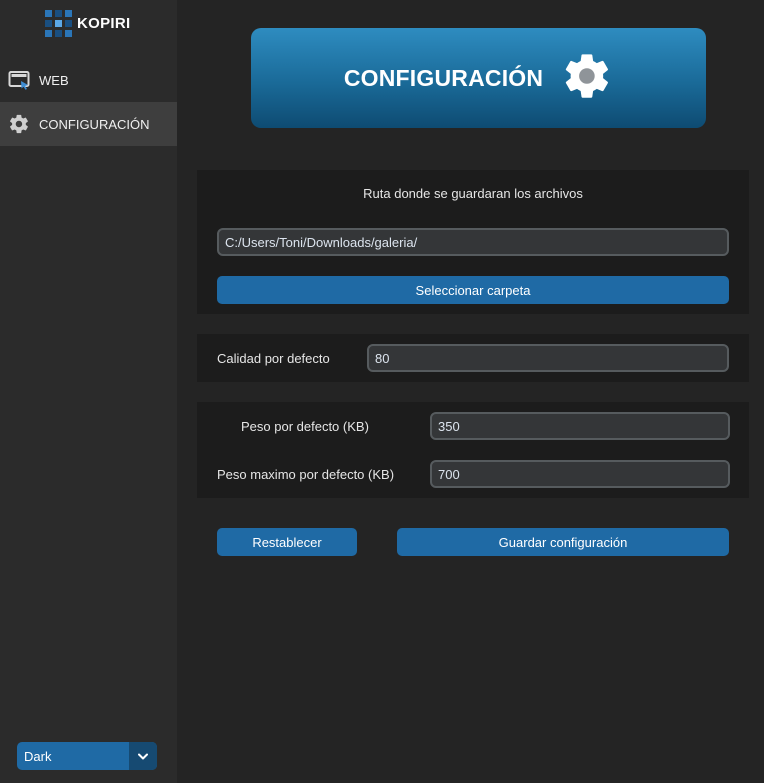 The height and width of the screenshot is (783, 764). I want to click on route-label: Ruta donde se guardaran los archivos, so click(473, 193).